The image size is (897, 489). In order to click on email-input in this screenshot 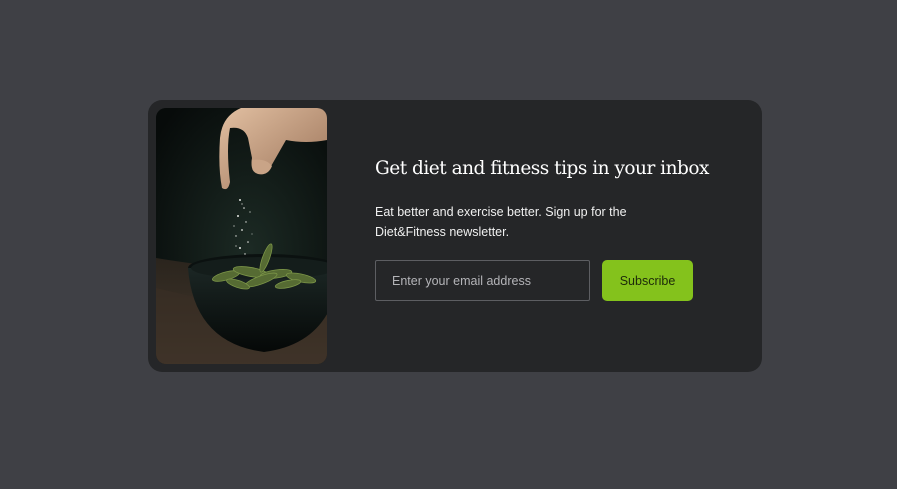, I will do `click(482, 280)`.